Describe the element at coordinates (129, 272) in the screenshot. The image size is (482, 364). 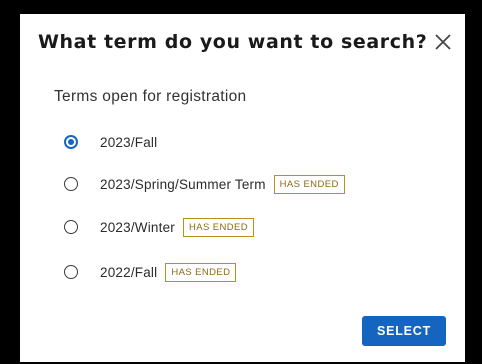
I see `term-option-label: 2022/Fall` at that location.